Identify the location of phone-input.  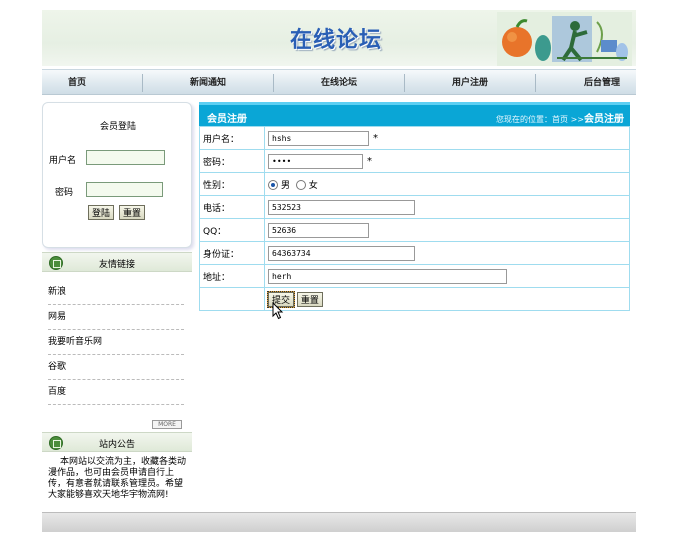
(341, 207).